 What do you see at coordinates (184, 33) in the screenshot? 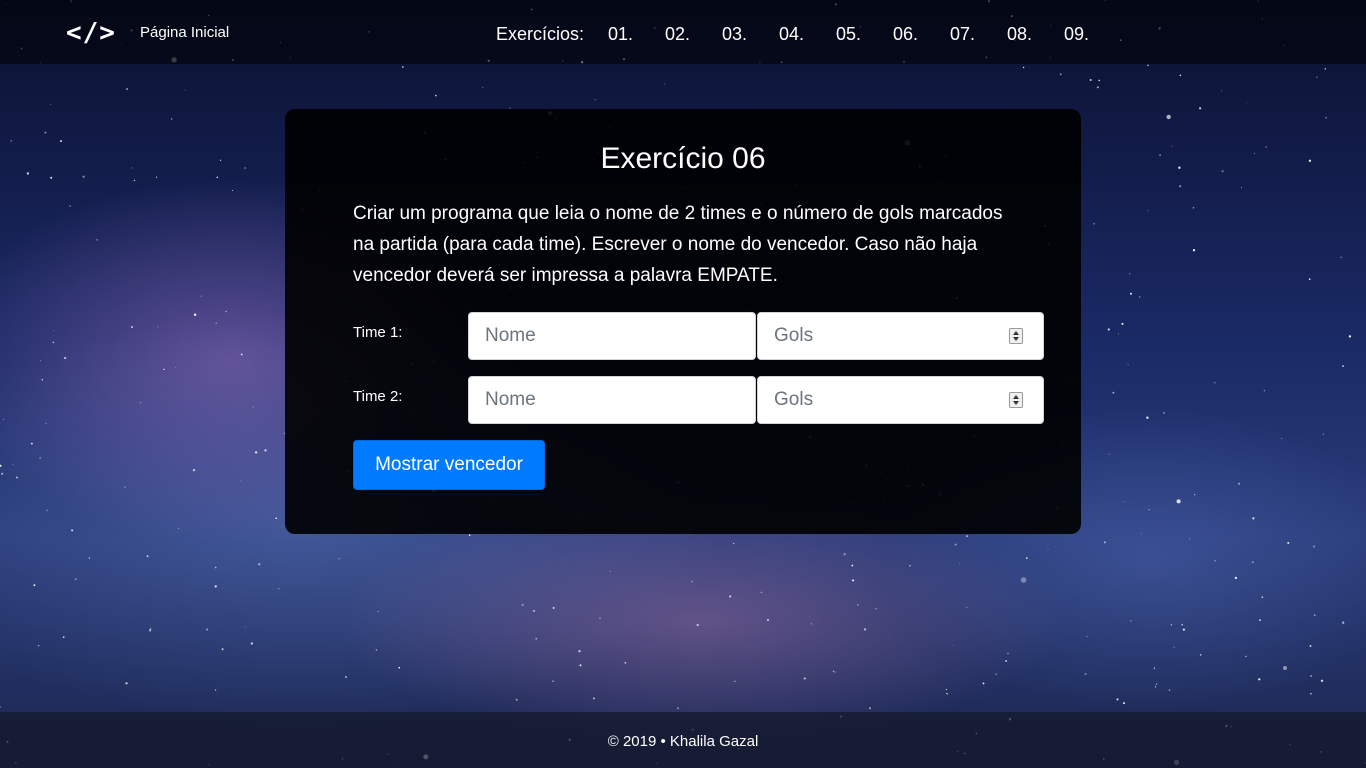
I see `home-link: Página Inicial` at bounding box center [184, 33].